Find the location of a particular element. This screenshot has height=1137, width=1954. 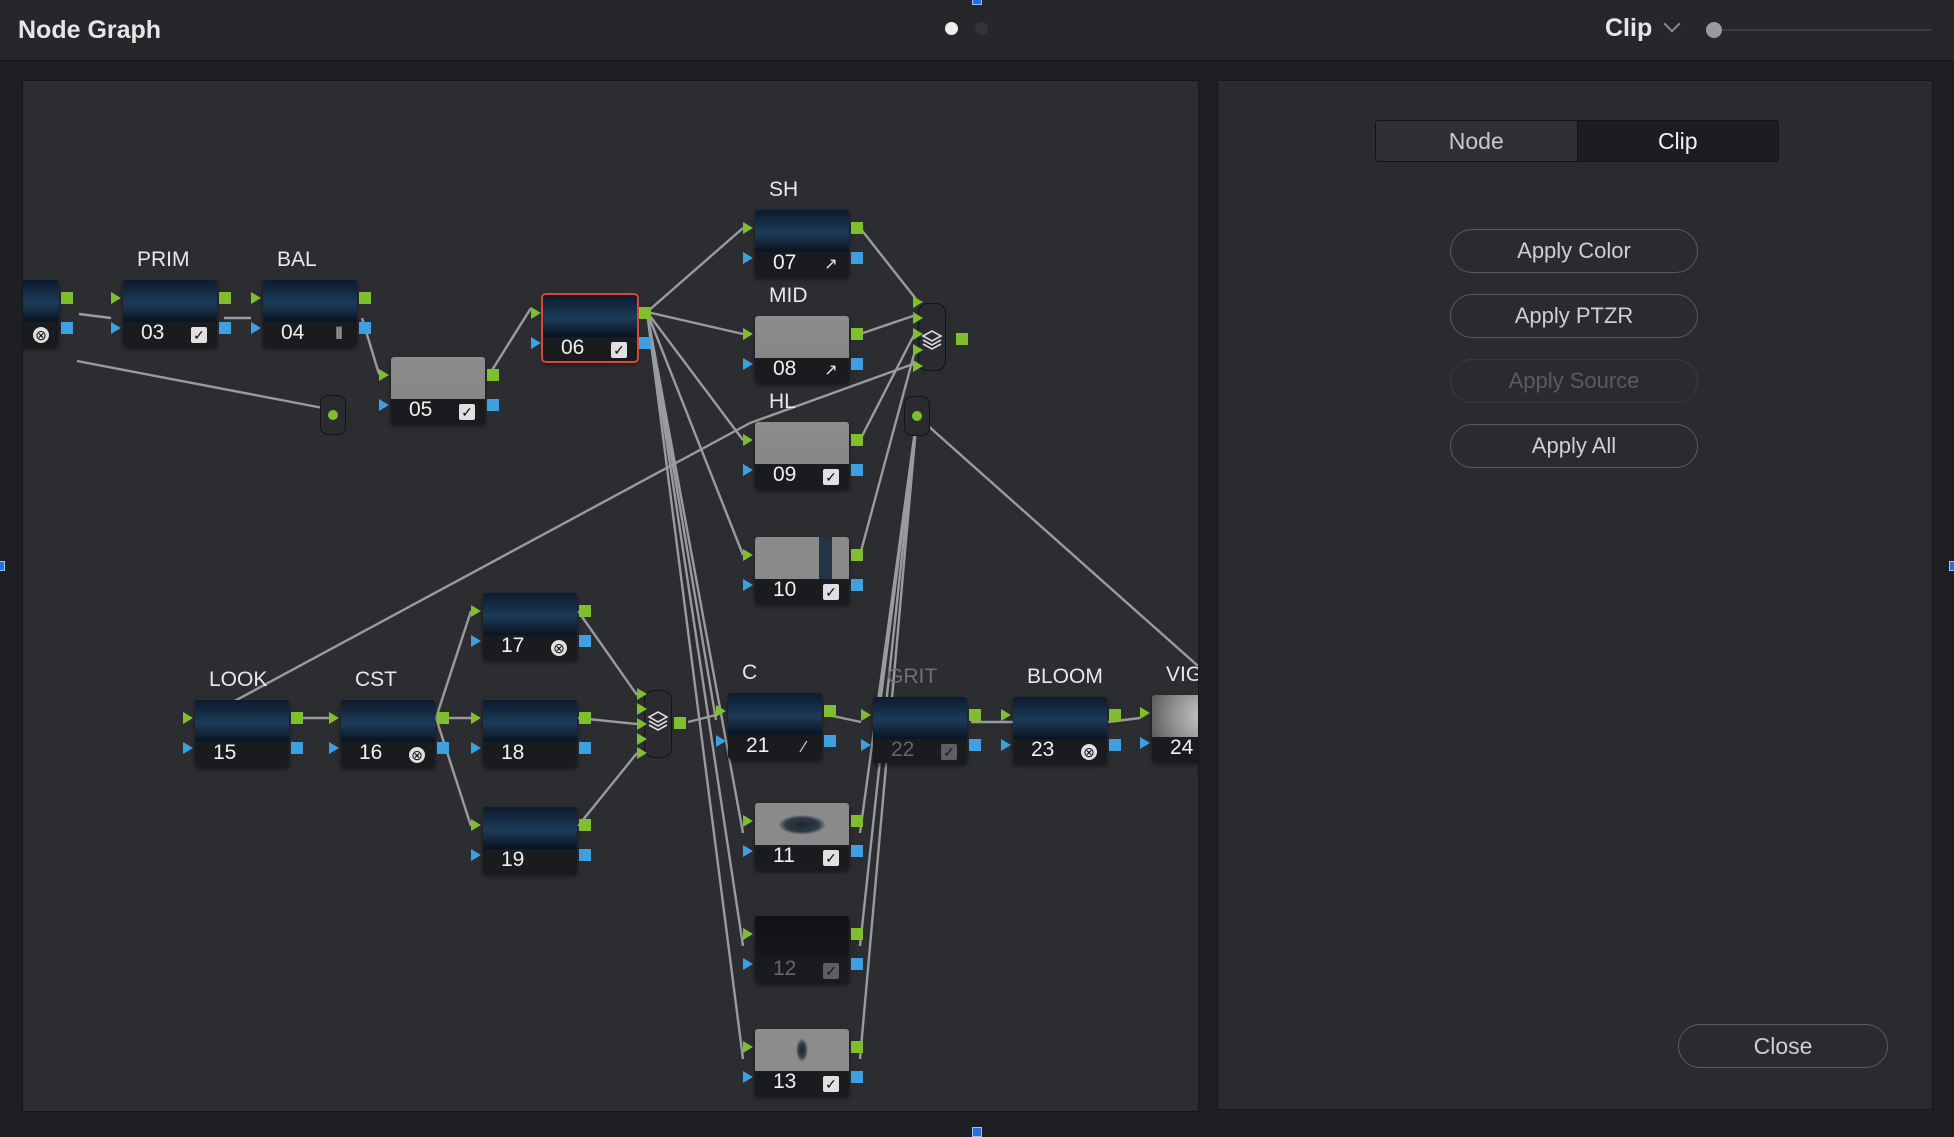

node-body: 08 ↗ is located at coordinates (802, 349).